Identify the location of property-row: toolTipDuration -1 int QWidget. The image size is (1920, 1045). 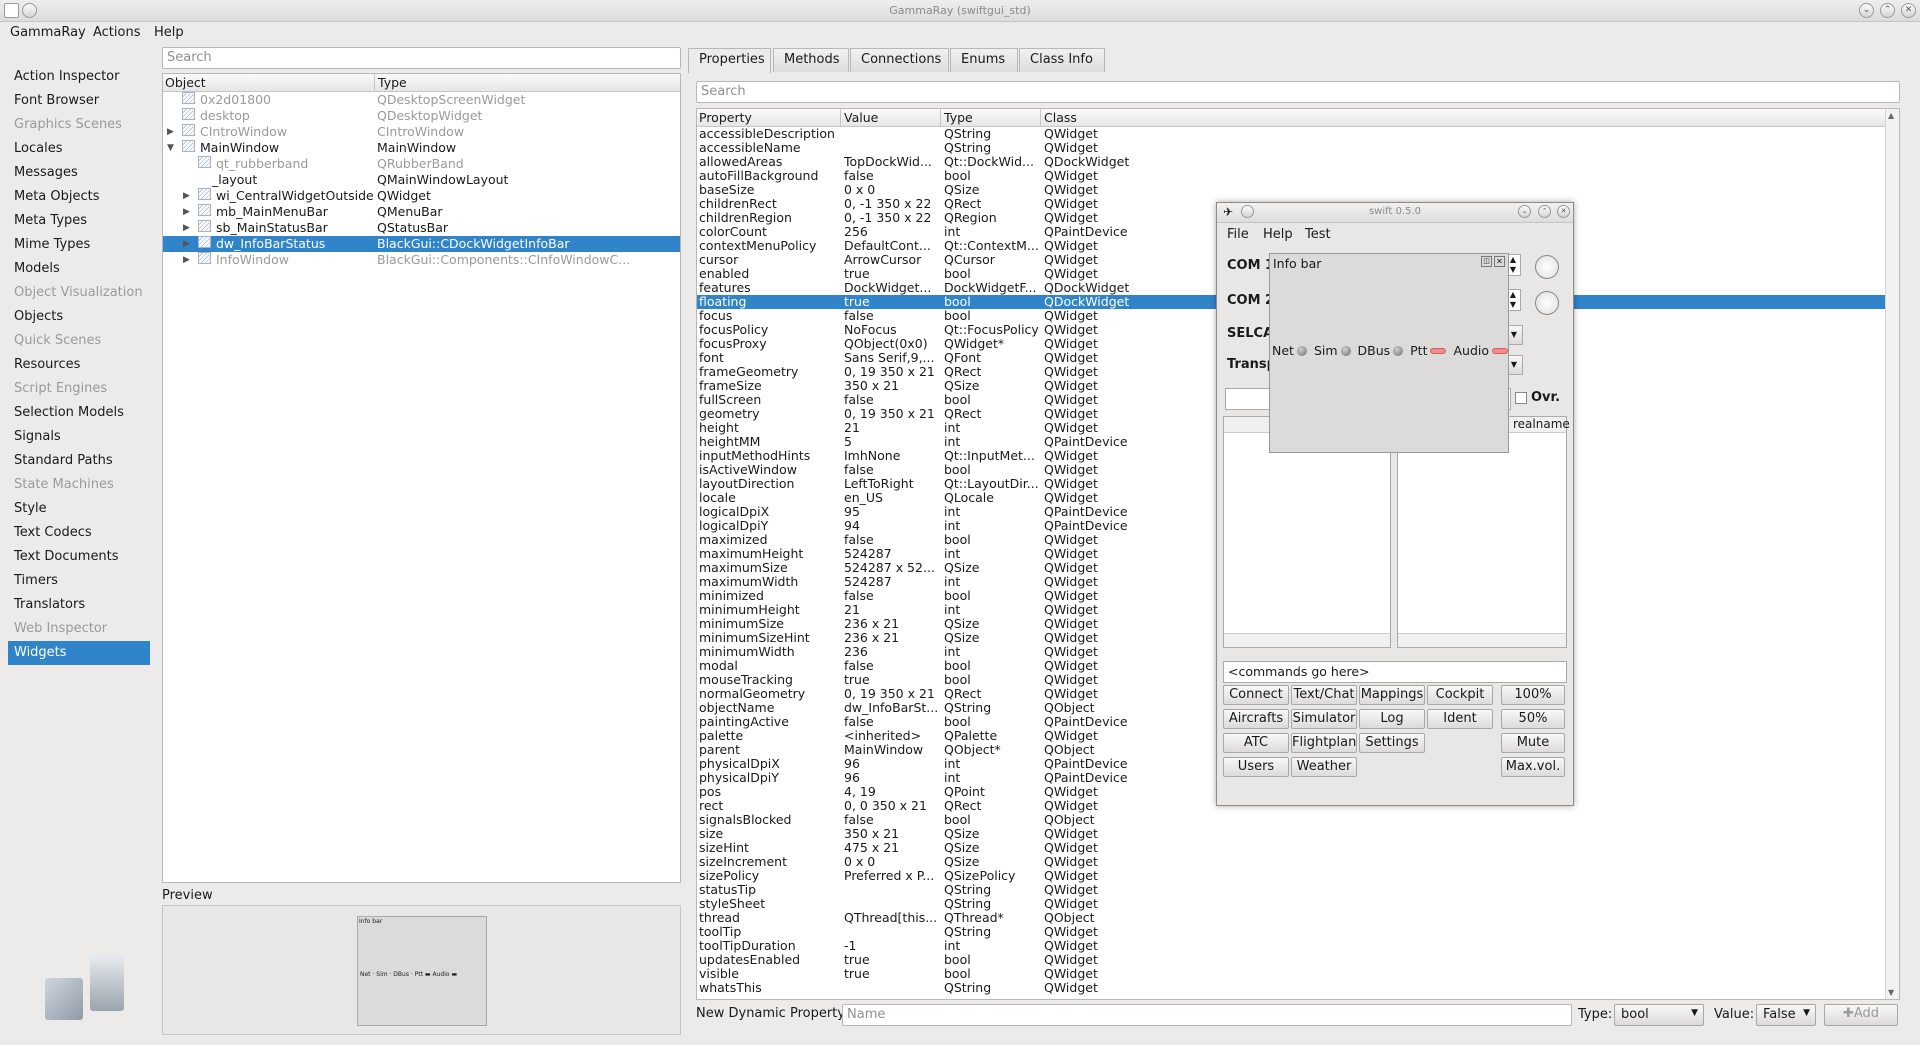
(1298, 946).